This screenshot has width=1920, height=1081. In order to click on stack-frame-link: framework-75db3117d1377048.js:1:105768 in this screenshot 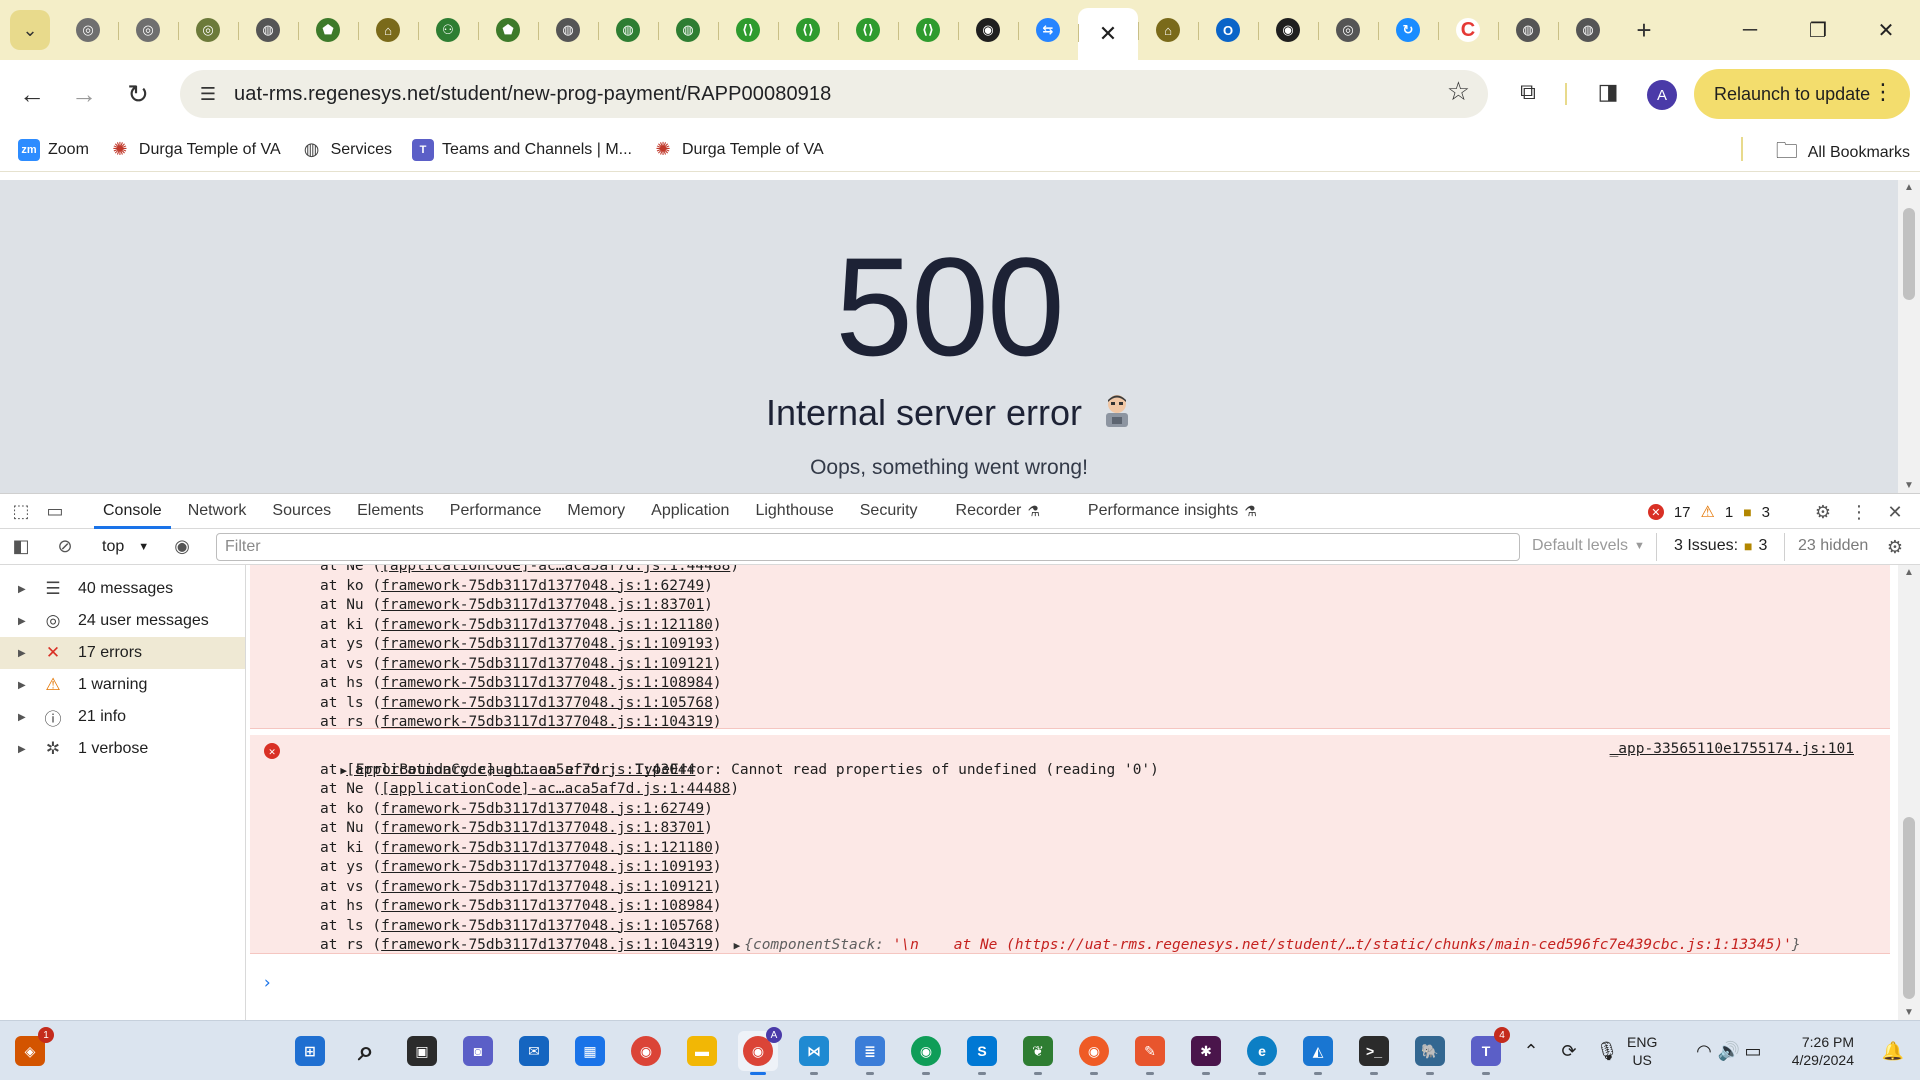, I will do `click(547, 926)`.